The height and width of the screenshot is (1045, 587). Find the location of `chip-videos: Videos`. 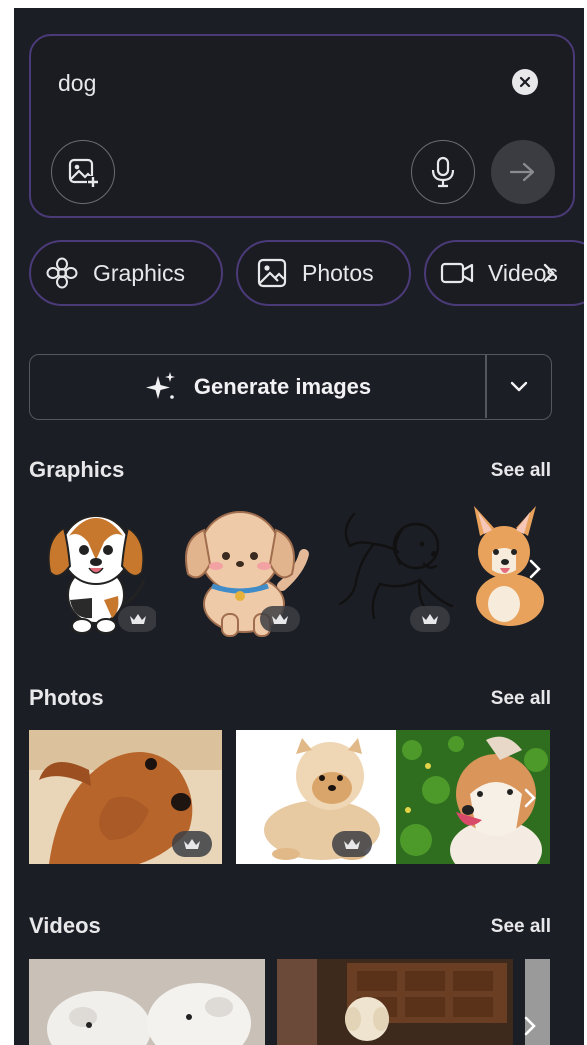

chip-videos: Videos is located at coordinates (504, 273).